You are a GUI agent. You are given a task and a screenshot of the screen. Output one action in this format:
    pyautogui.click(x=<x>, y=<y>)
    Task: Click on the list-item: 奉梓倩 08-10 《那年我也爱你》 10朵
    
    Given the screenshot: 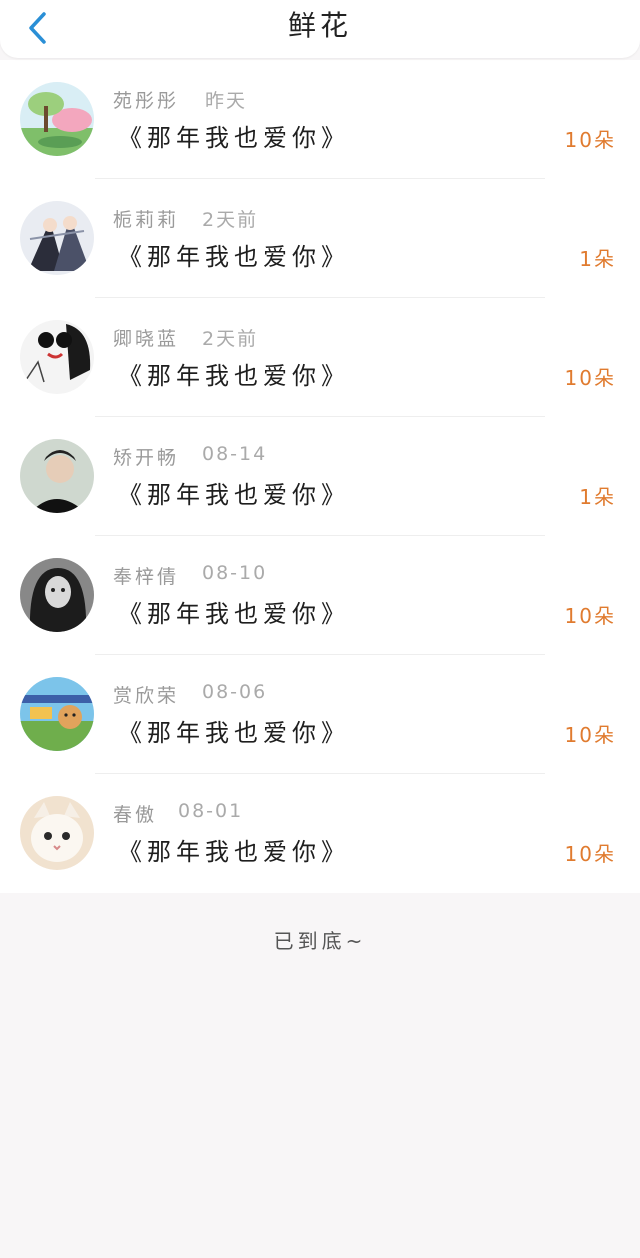 What is the action you would take?
    pyautogui.click(x=320, y=595)
    